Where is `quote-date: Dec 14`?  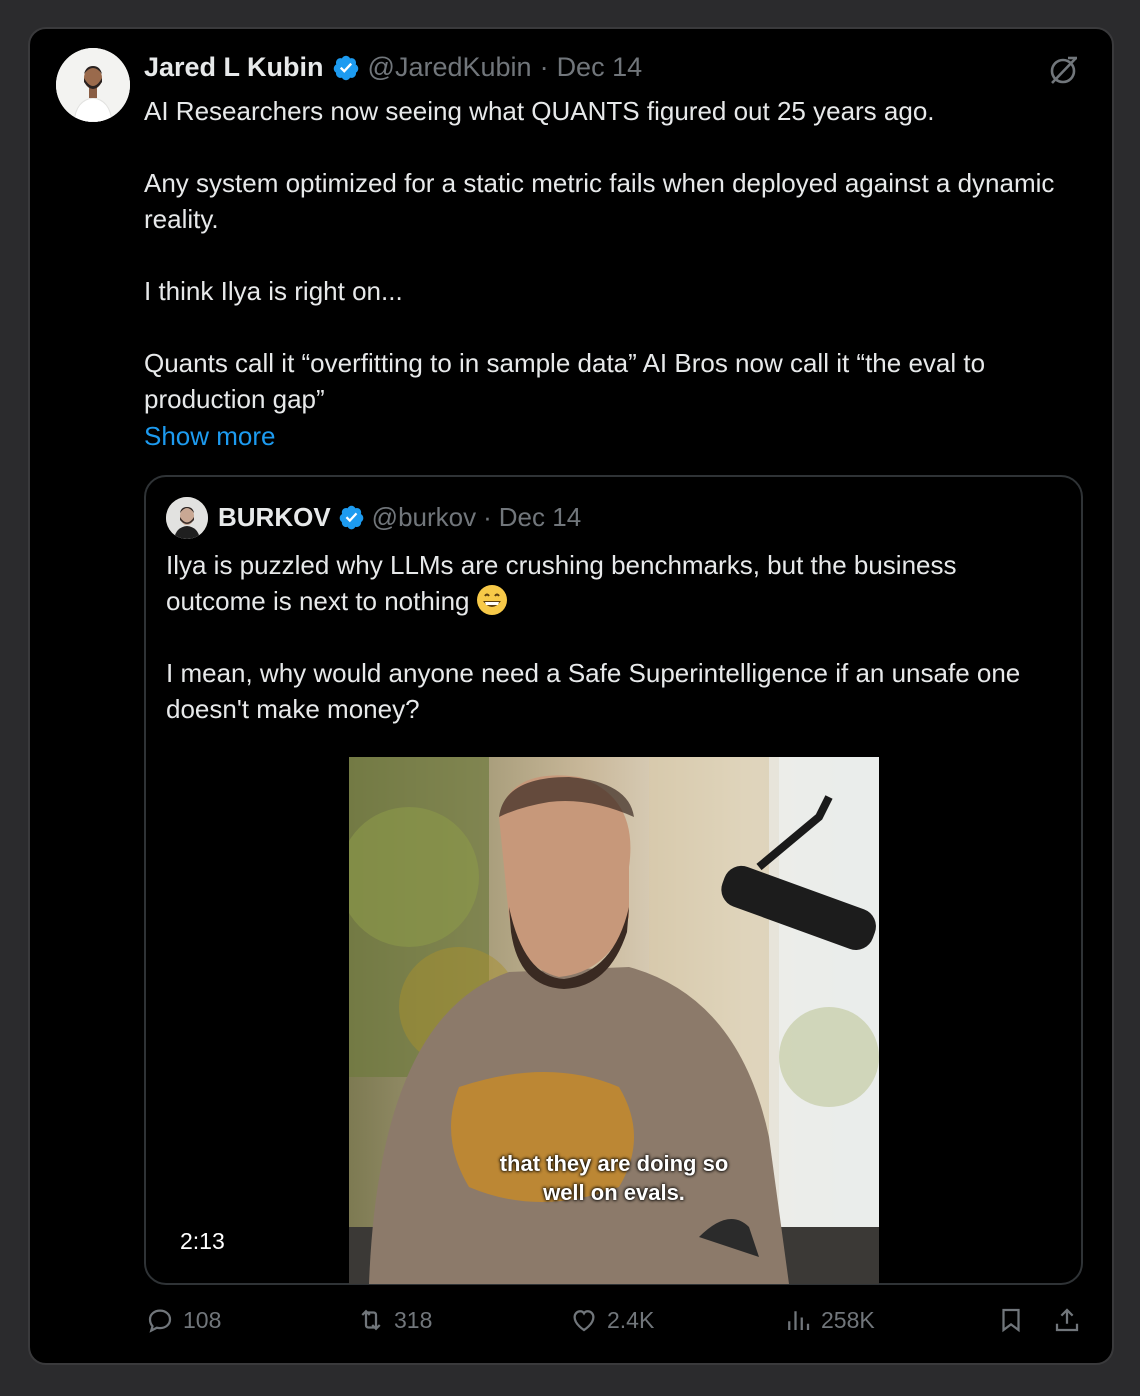 quote-date: Dec 14 is located at coordinates (540, 517).